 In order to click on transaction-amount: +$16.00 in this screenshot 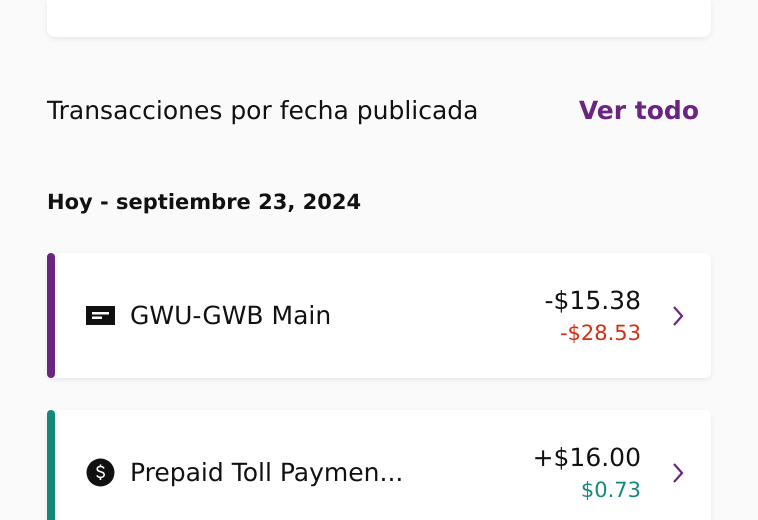, I will do `click(586, 457)`.